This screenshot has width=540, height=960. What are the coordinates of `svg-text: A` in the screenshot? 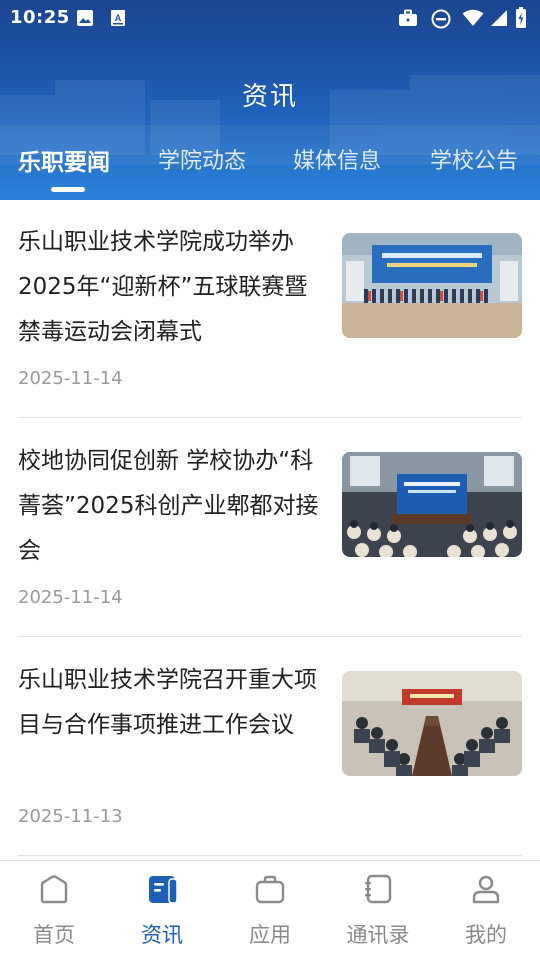 It's located at (118, 18).